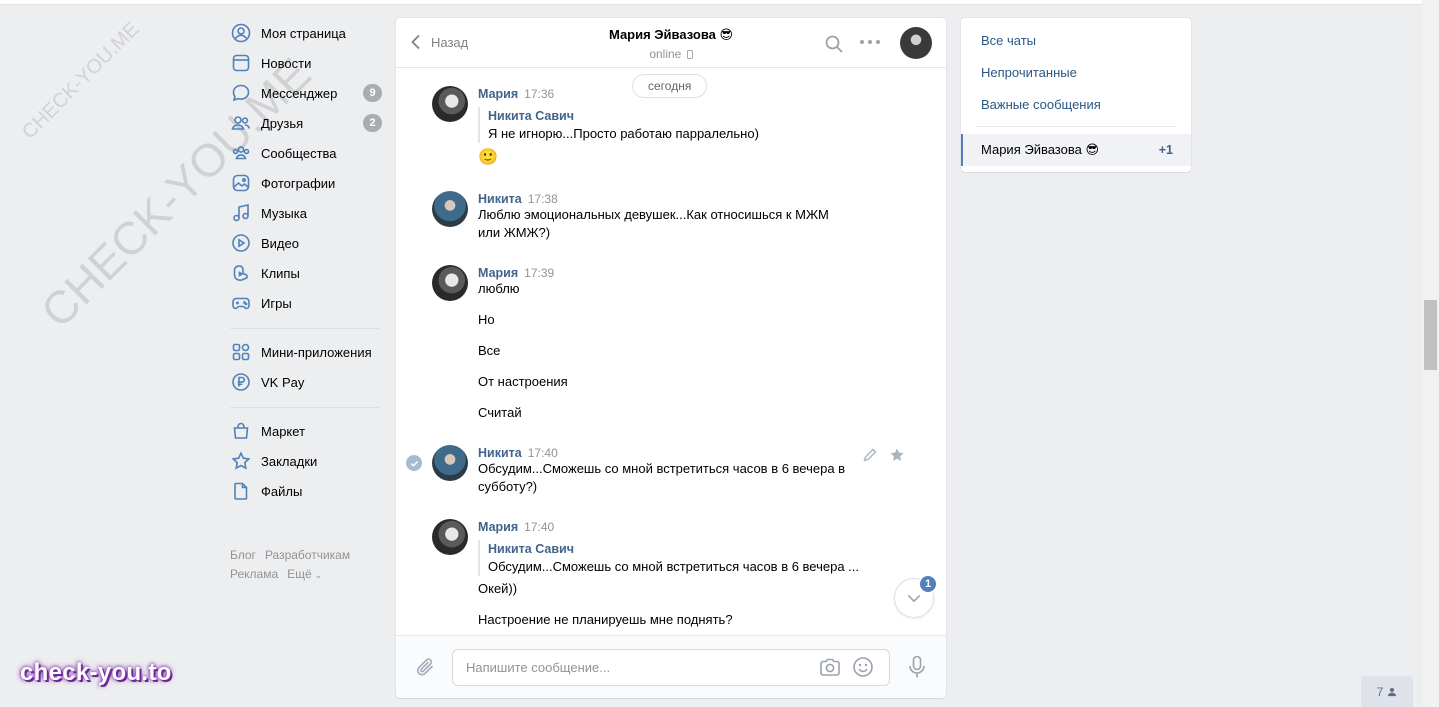  Describe the element at coordinates (917, 667) in the screenshot. I see `microphone-icon` at that location.